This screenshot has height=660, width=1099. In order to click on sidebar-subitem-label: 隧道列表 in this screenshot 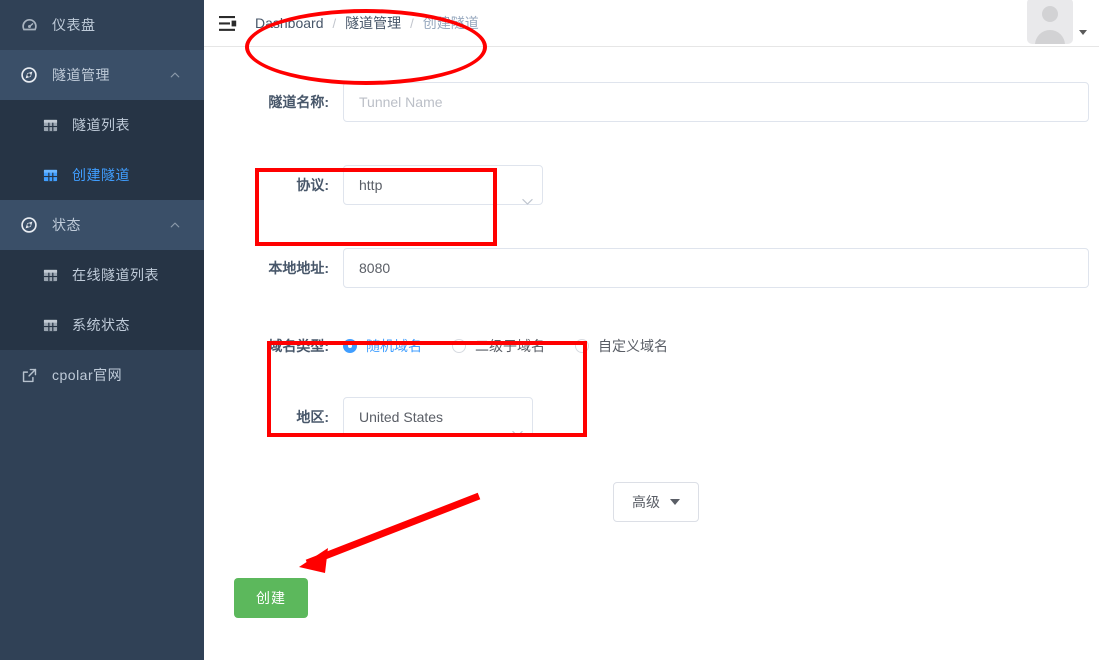, I will do `click(101, 125)`.